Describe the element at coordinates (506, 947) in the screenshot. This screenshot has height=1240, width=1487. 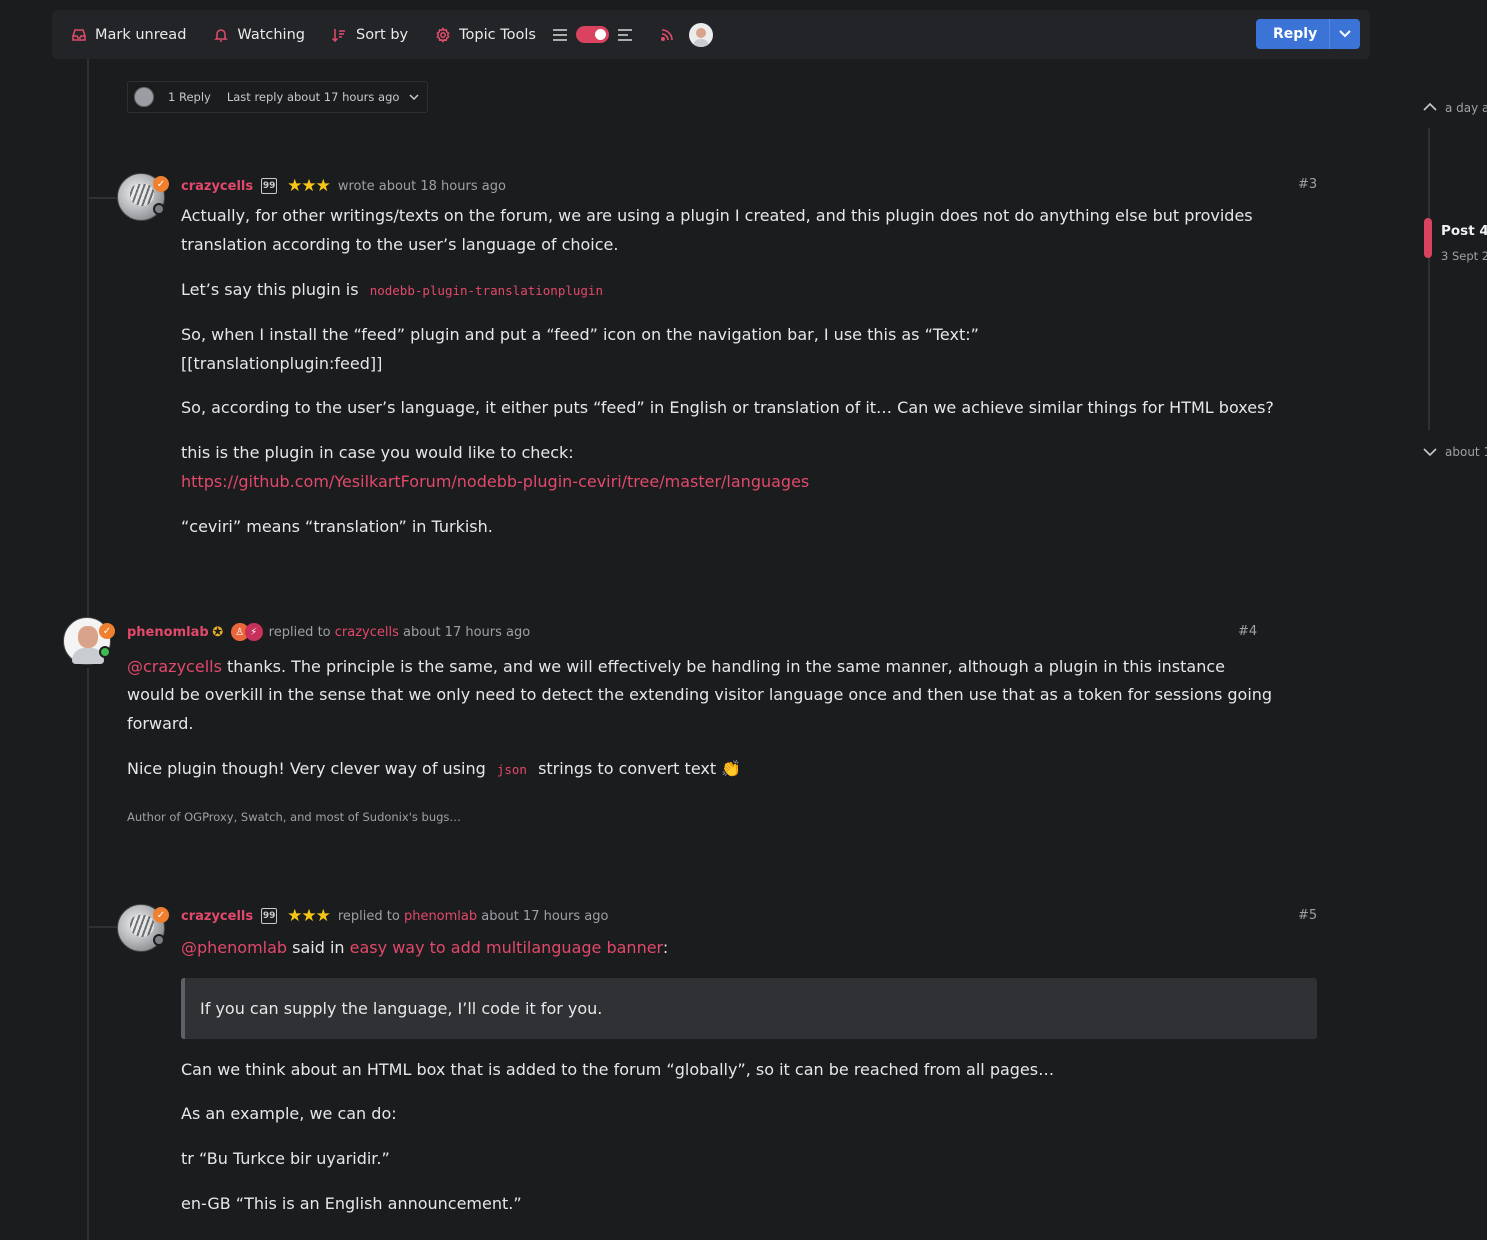
I see `topic-link: easy way to add multilanguage banner` at that location.